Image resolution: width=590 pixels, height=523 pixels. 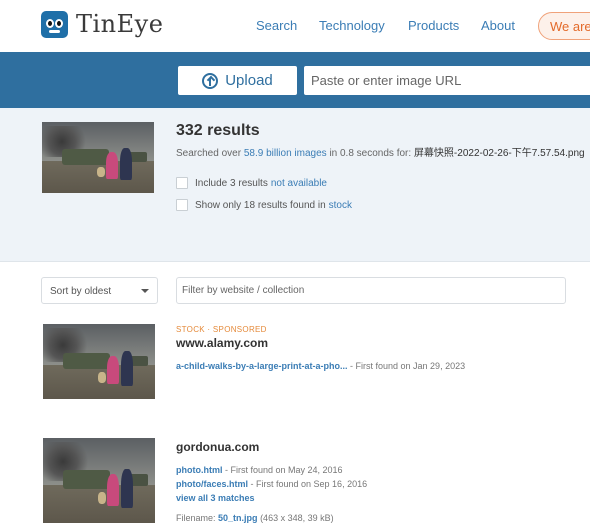 What do you see at coordinates (251, 183) in the screenshot?
I see `include-unavailable-option: Include 3 results not available` at bounding box center [251, 183].